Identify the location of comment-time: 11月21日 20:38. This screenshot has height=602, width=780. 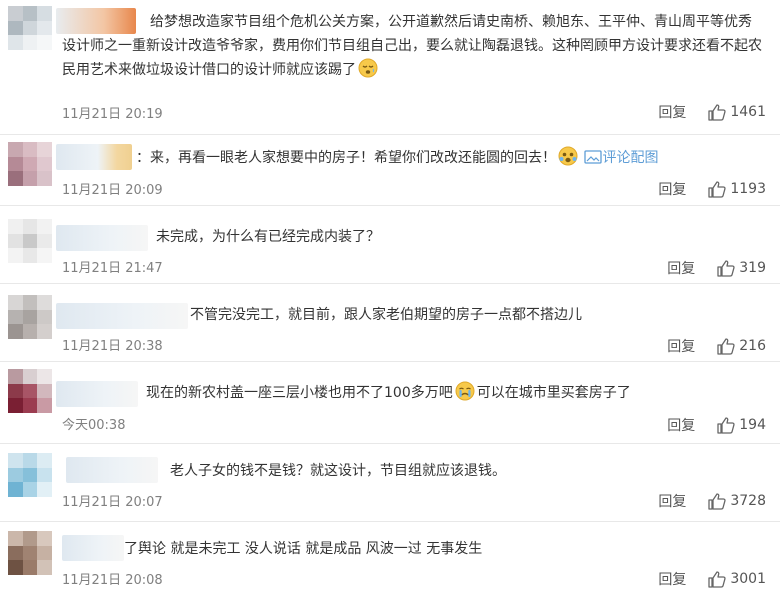
(112, 346).